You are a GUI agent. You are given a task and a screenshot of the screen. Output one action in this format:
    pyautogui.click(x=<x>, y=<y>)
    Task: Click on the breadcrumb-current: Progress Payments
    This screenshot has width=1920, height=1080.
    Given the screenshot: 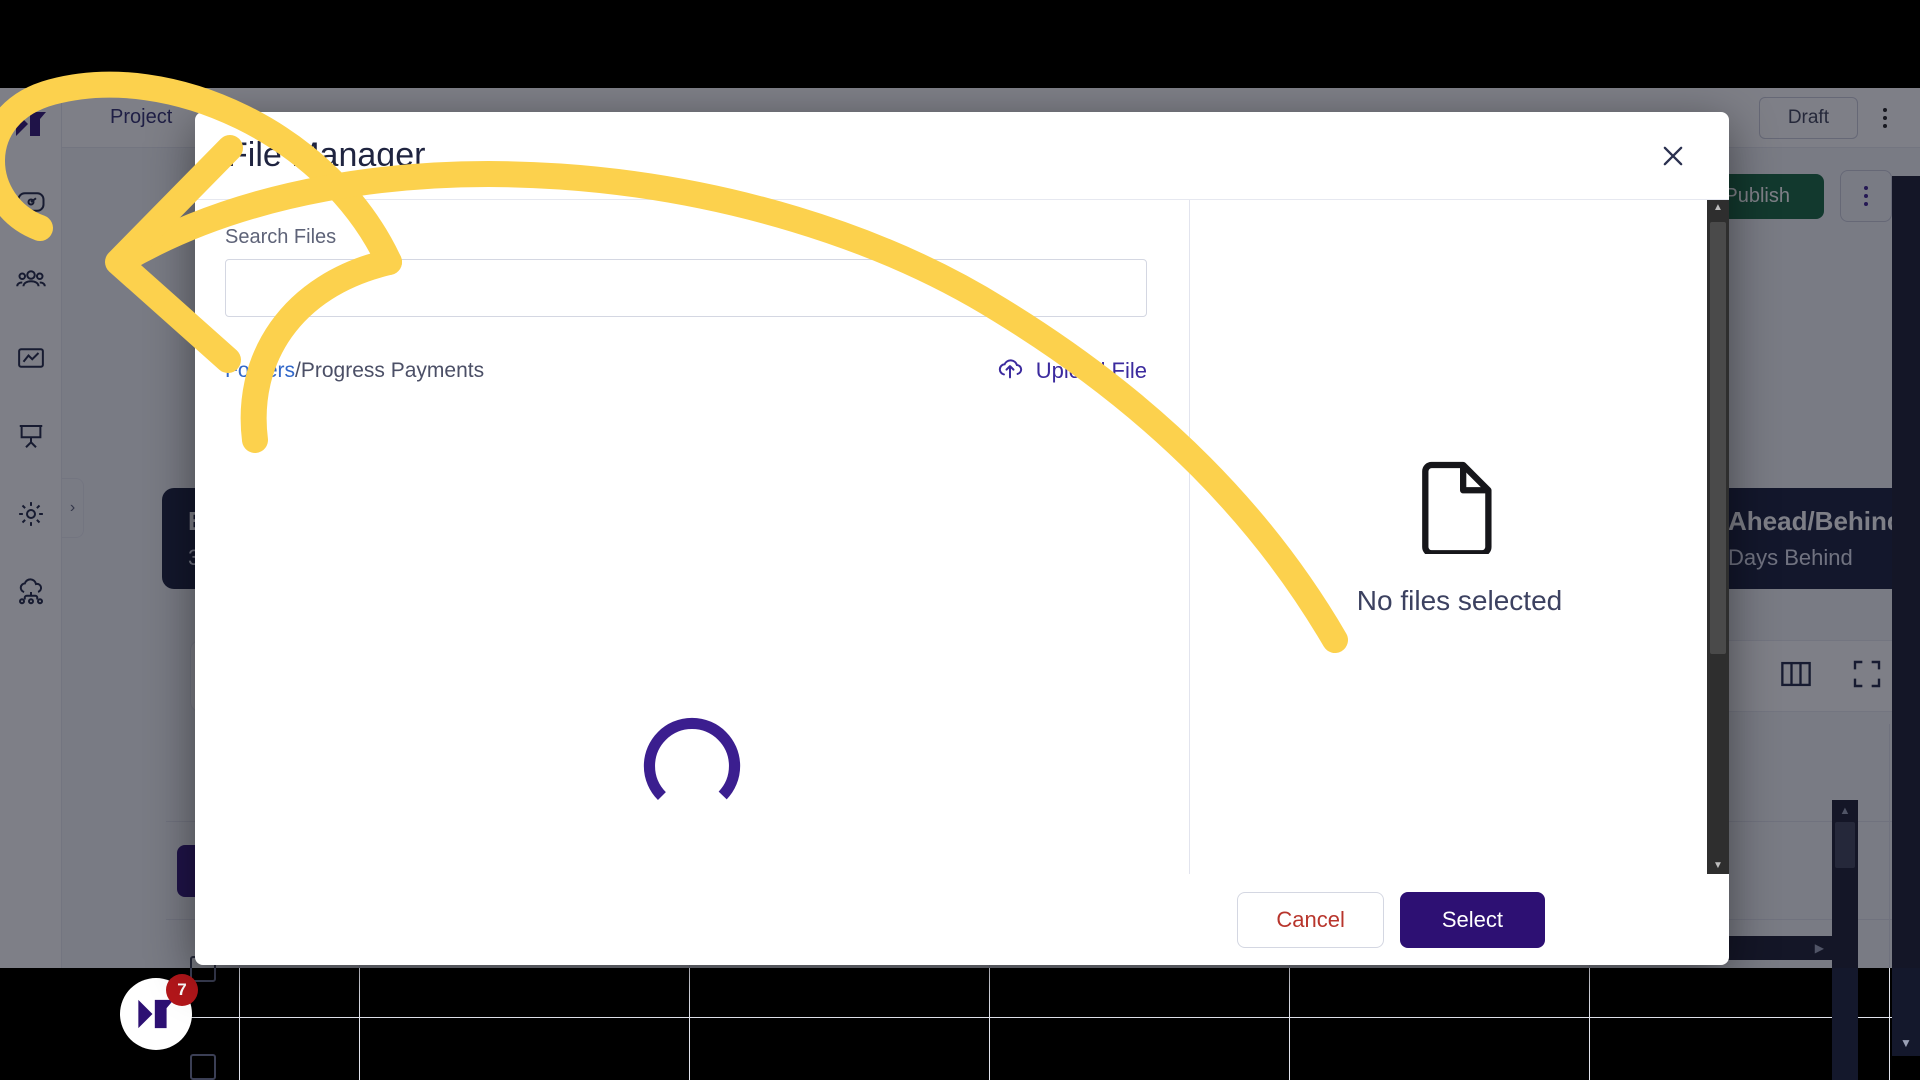 What is the action you would take?
    pyautogui.click(x=392, y=370)
    